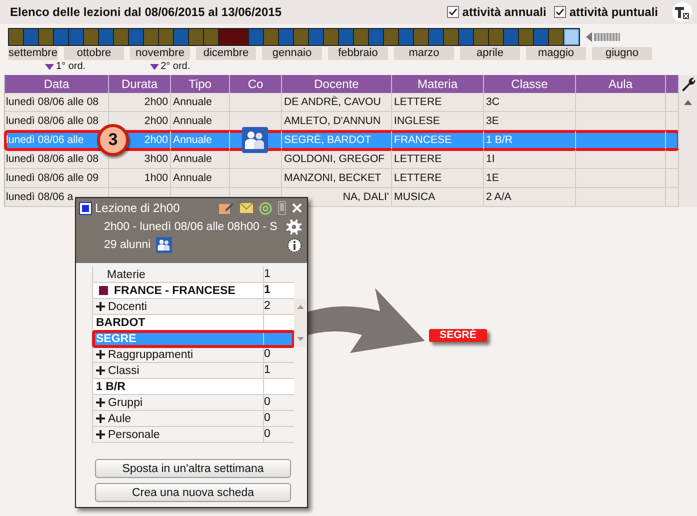 Image resolution: width=697 pixels, height=516 pixels. What do you see at coordinates (556, 53) in the screenshot?
I see `month-label: maggio` at bounding box center [556, 53].